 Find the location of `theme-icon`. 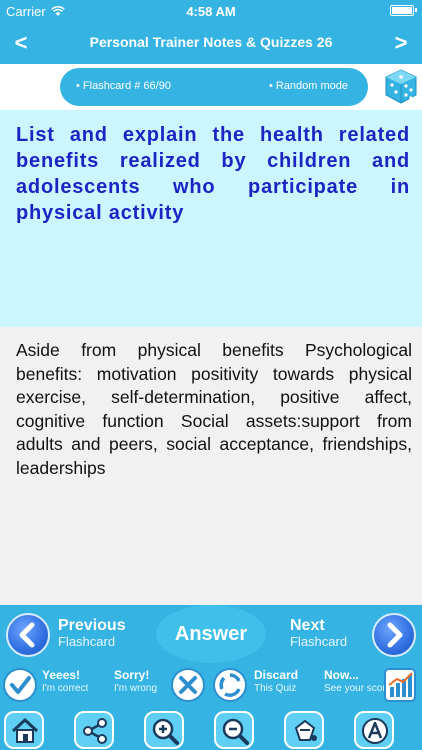

theme-icon is located at coordinates (305, 730).